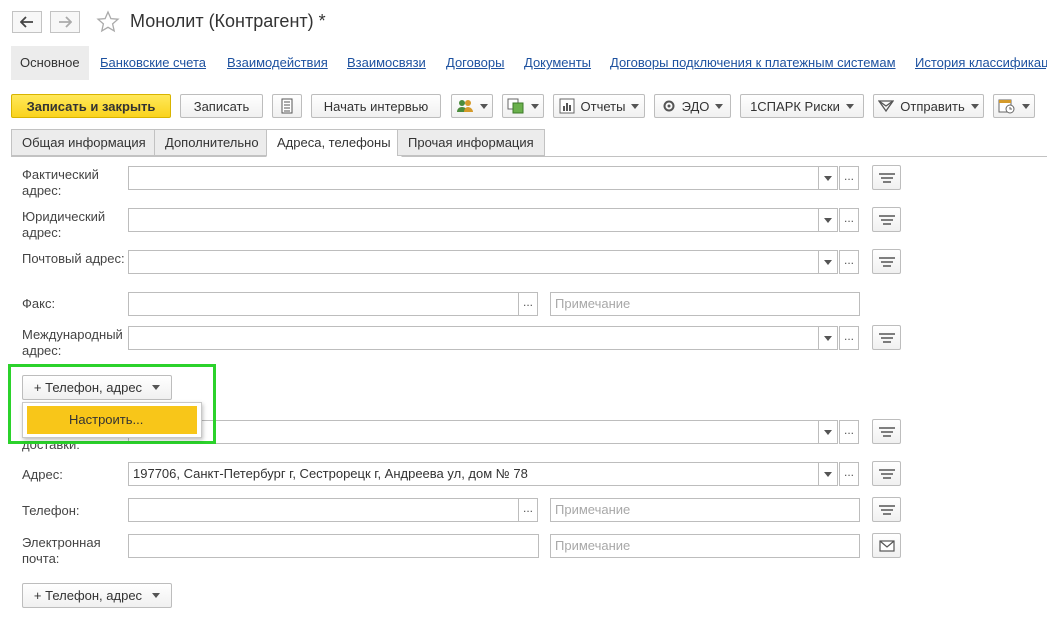 The height and width of the screenshot is (644, 1047). Describe the element at coordinates (60, 182) in the screenshot. I see `actual-address-label: Фактический адрес:` at that location.